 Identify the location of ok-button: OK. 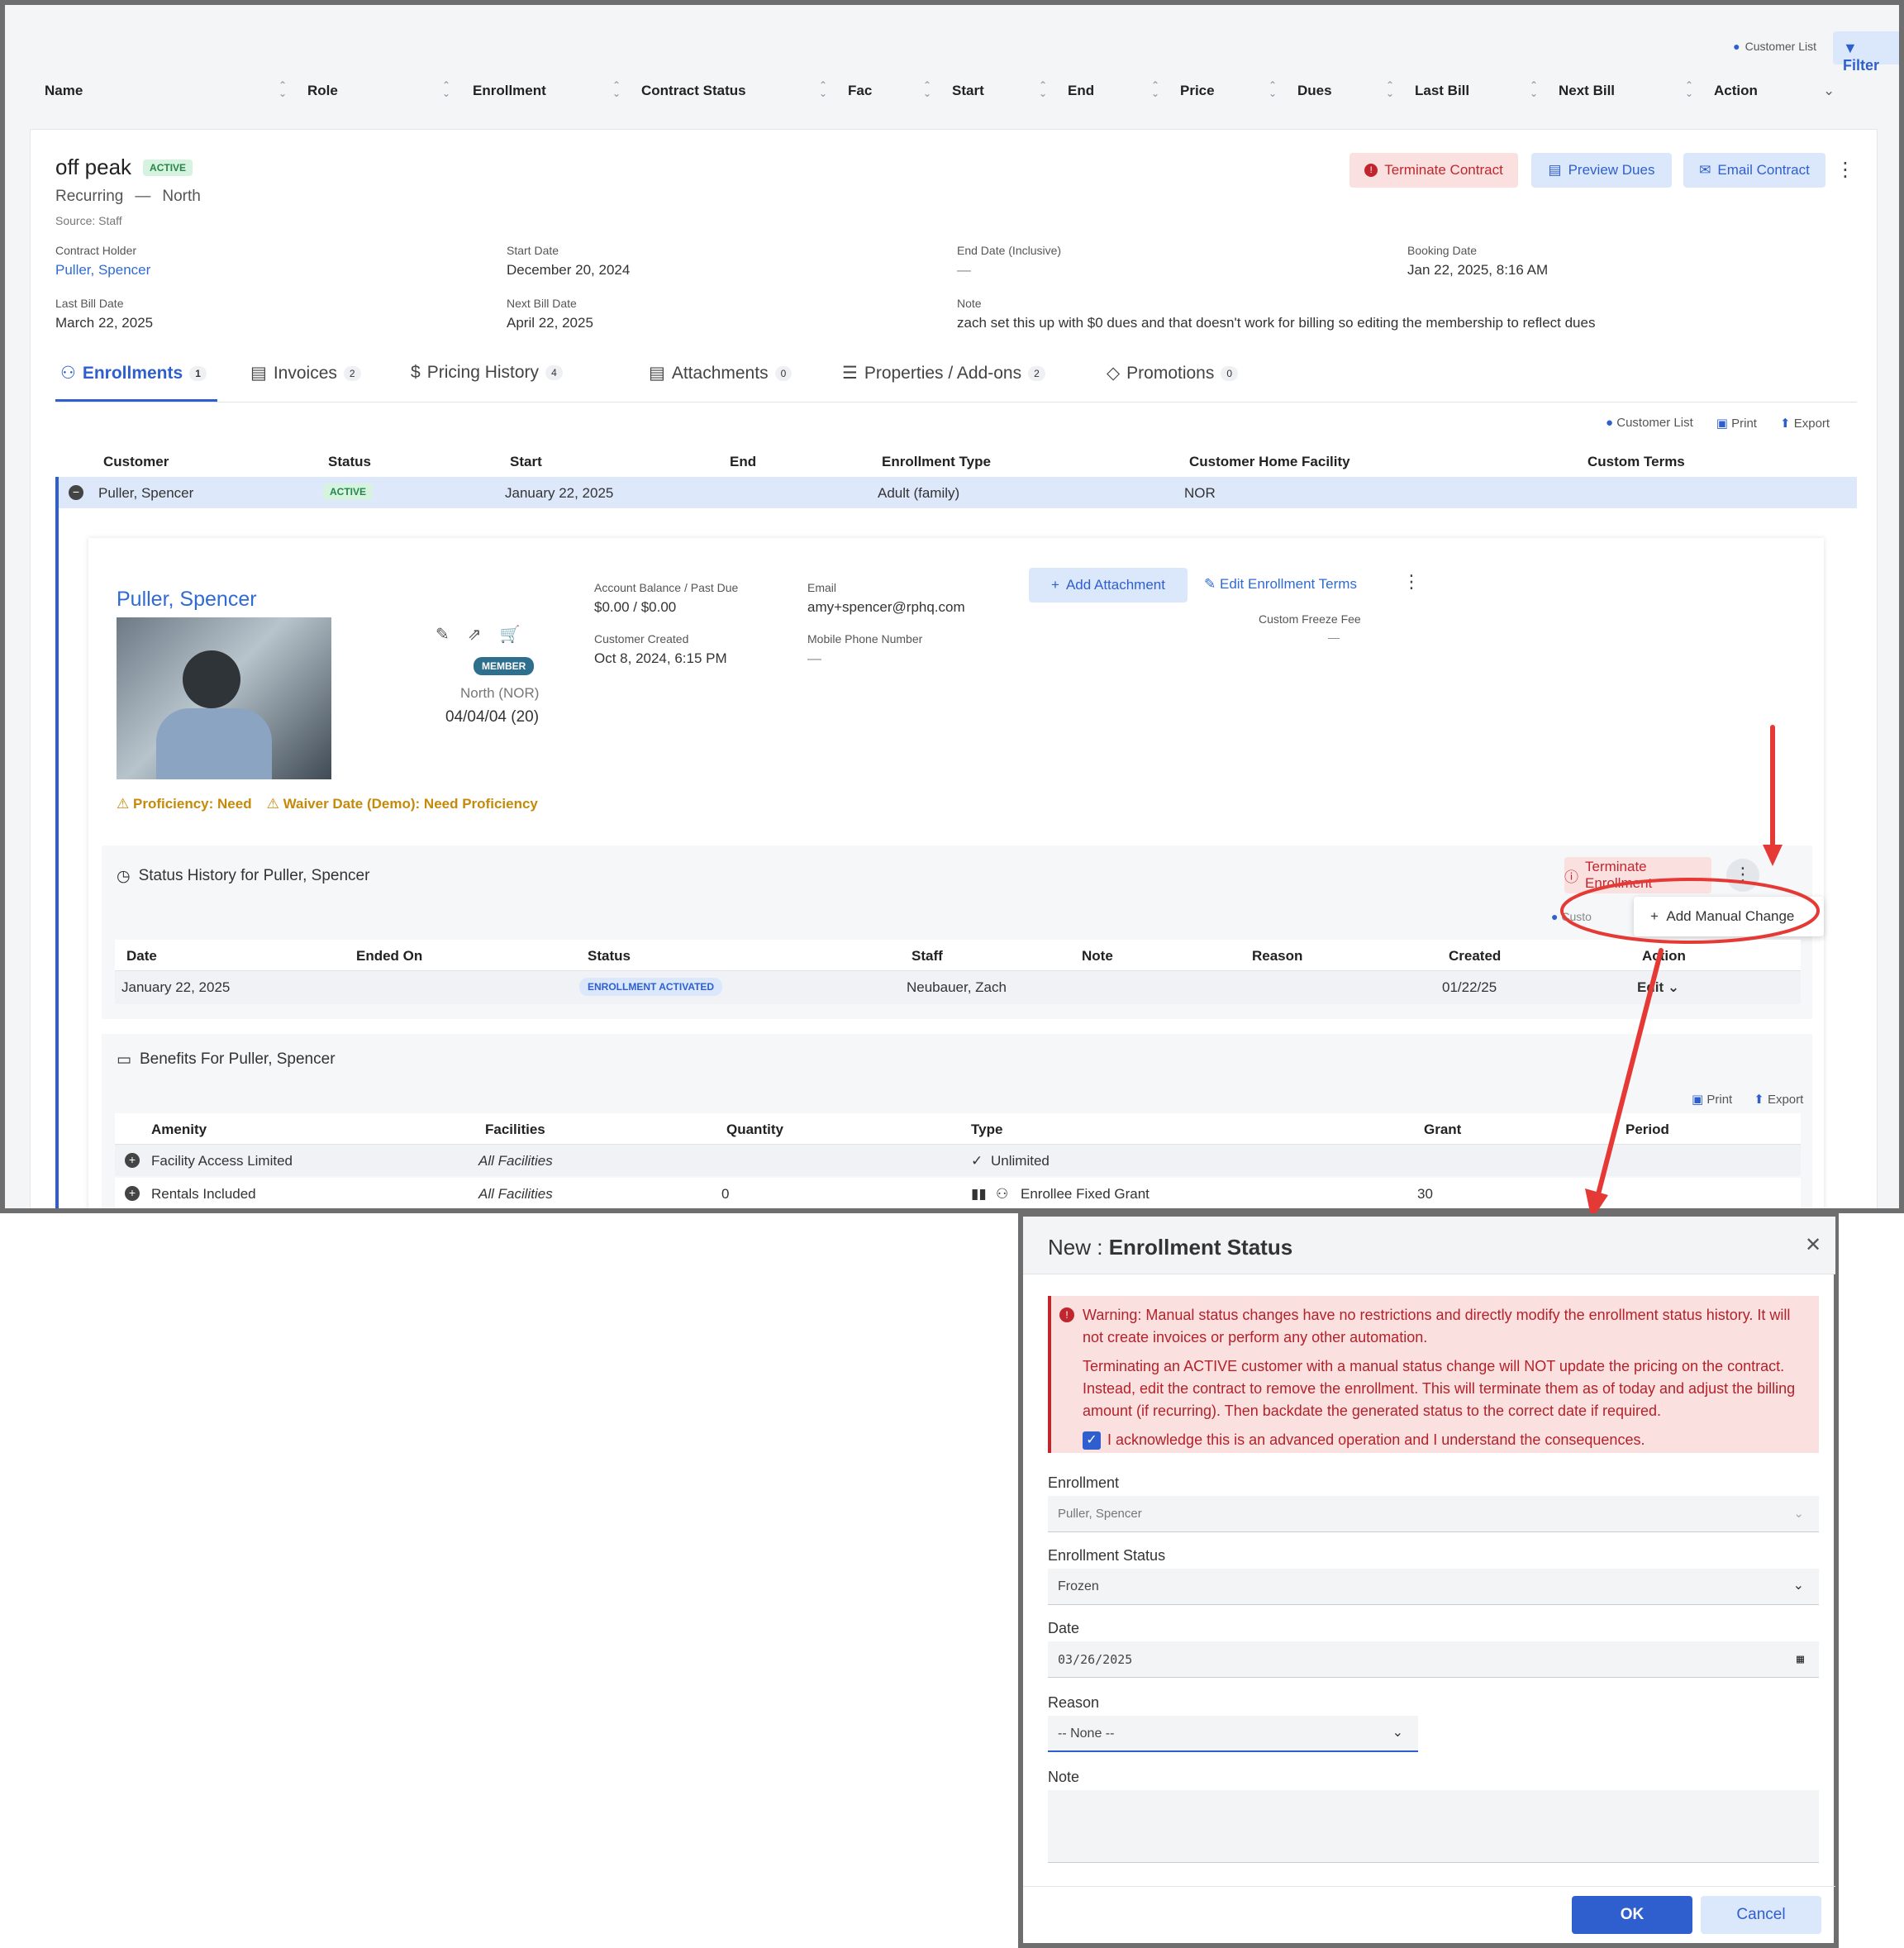
(1632, 1915).